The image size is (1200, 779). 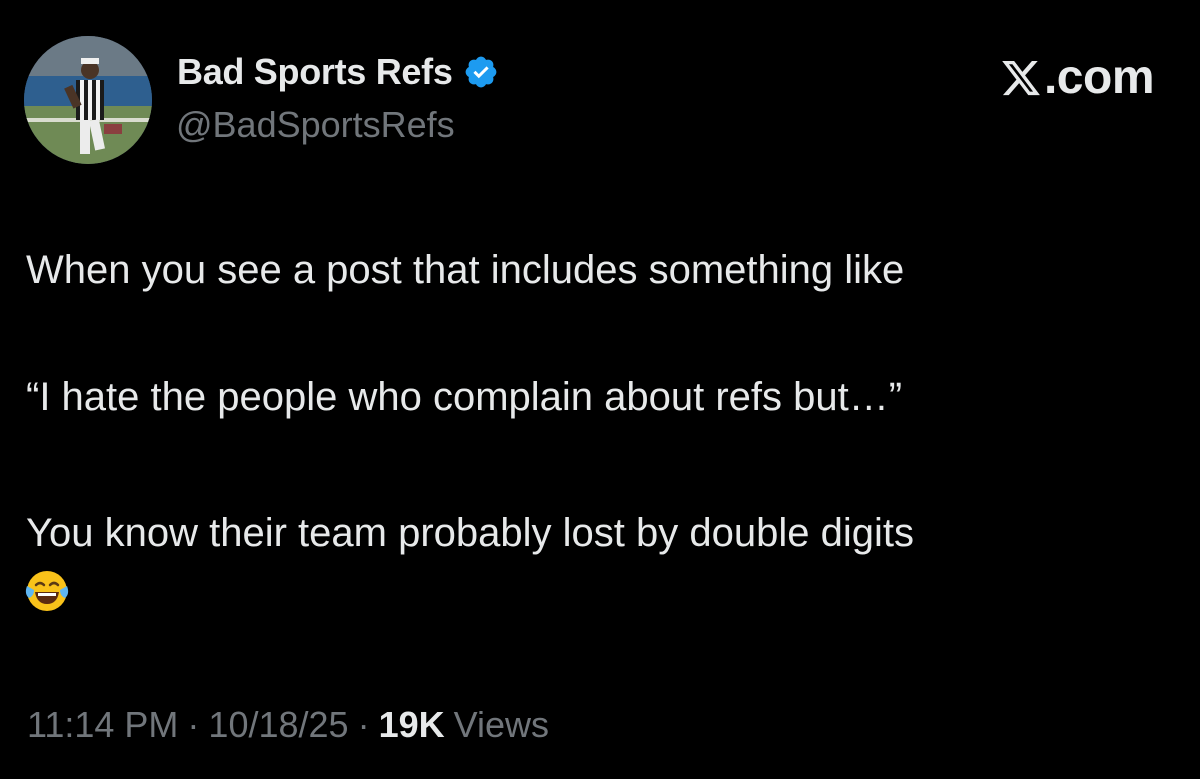 I want to click on author-handle: @BadSportsRefs, so click(x=315, y=125).